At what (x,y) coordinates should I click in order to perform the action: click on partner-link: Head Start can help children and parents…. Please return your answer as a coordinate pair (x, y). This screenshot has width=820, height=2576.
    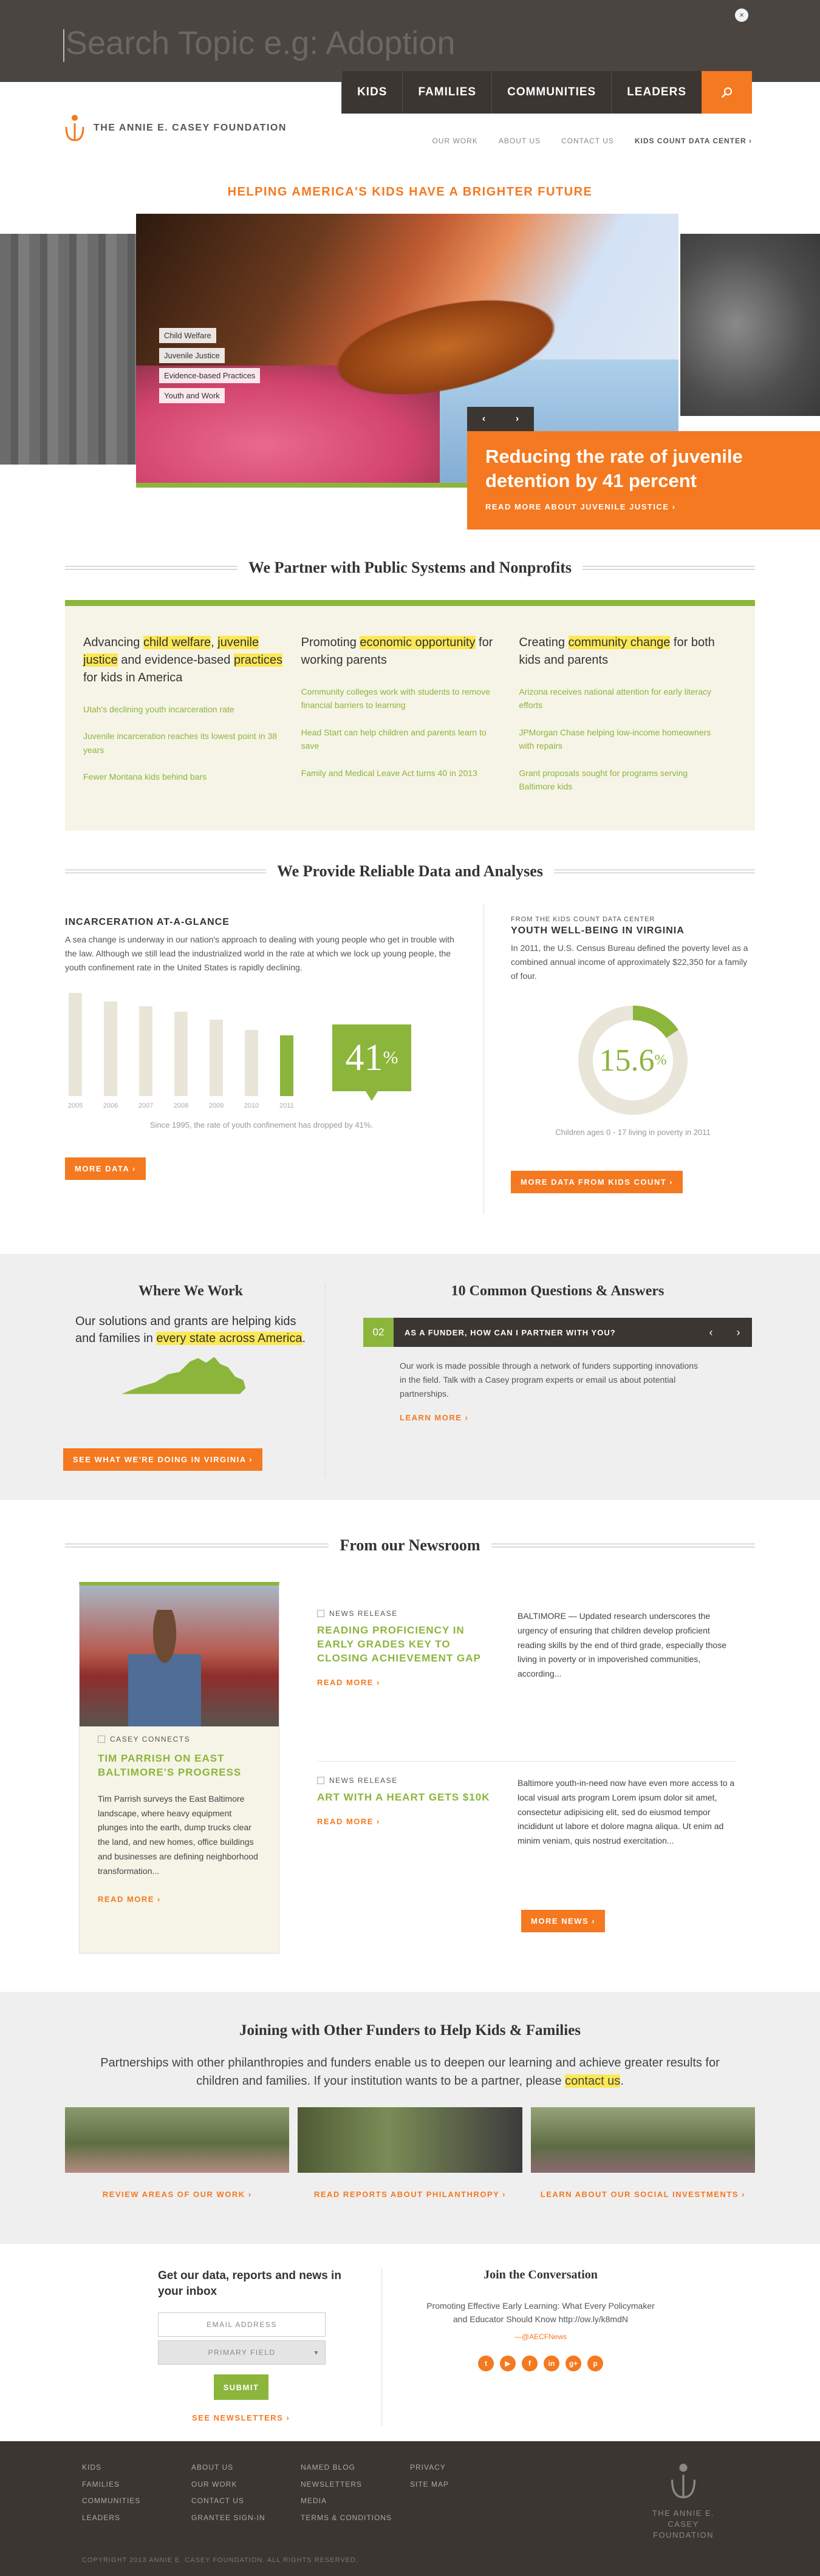
    Looking at the image, I should click on (401, 739).